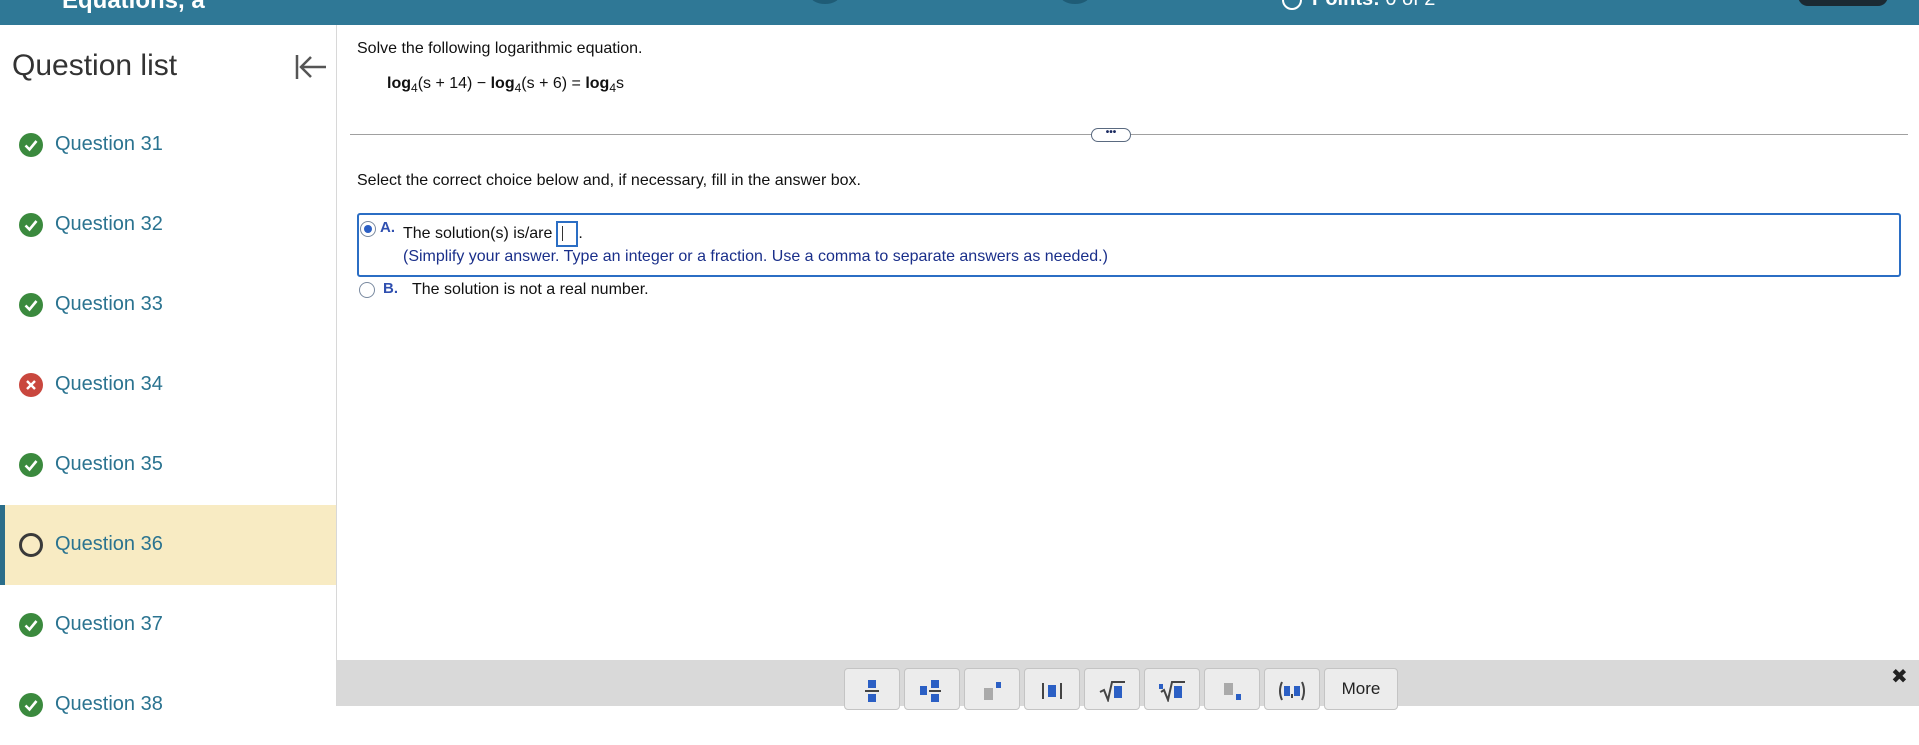 Image resolution: width=1919 pixels, height=745 pixels. I want to click on close-icon: ✖, so click(1899, 676).